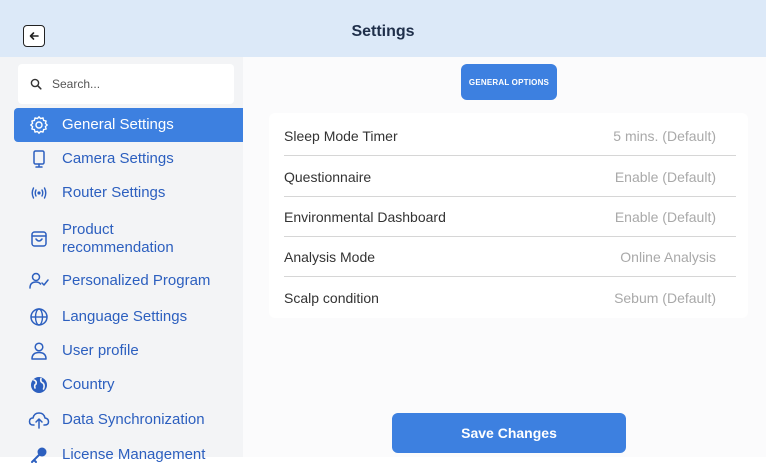  What do you see at coordinates (39, 193) in the screenshot?
I see `wifi-broadcast-icon` at bounding box center [39, 193].